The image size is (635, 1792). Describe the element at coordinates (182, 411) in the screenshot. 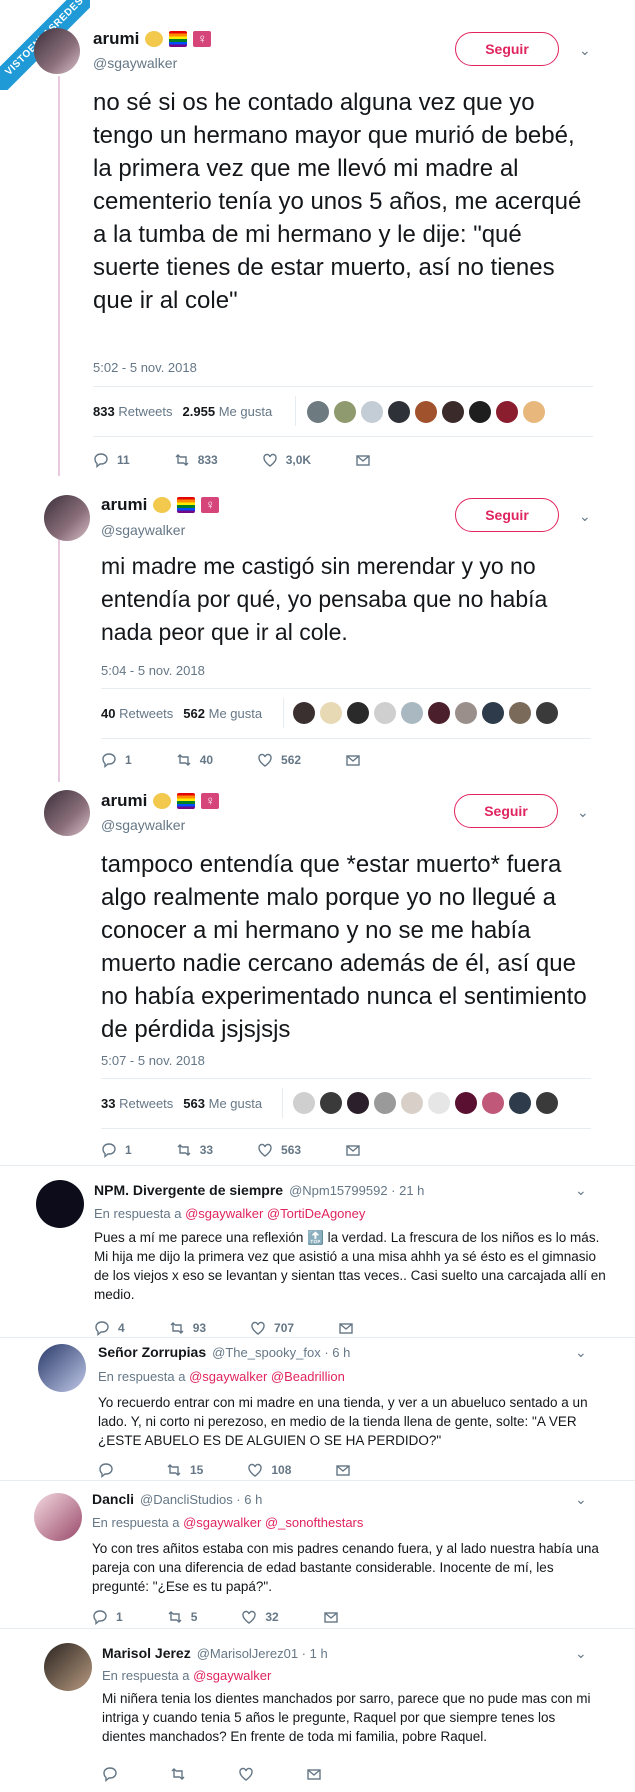

I see `engagement-stats: 833 Retweets 2.955 Me gusta` at that location.